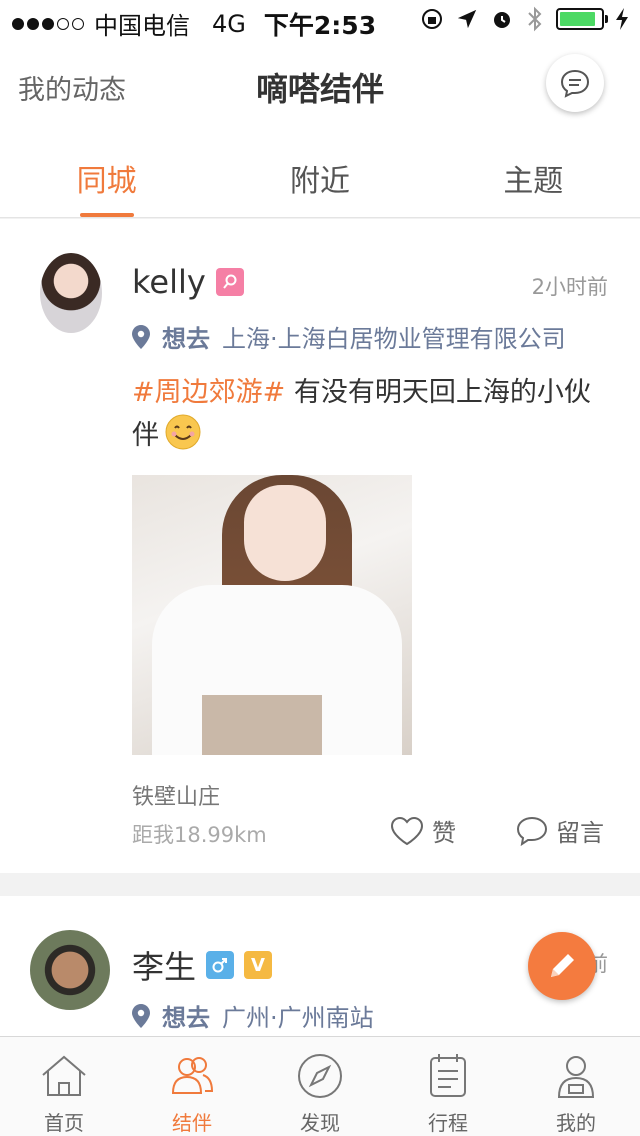 Image resolution: width=640 pixels, height=1136 pixels. I want to click on comment-button: 留言, so click(560, 830).